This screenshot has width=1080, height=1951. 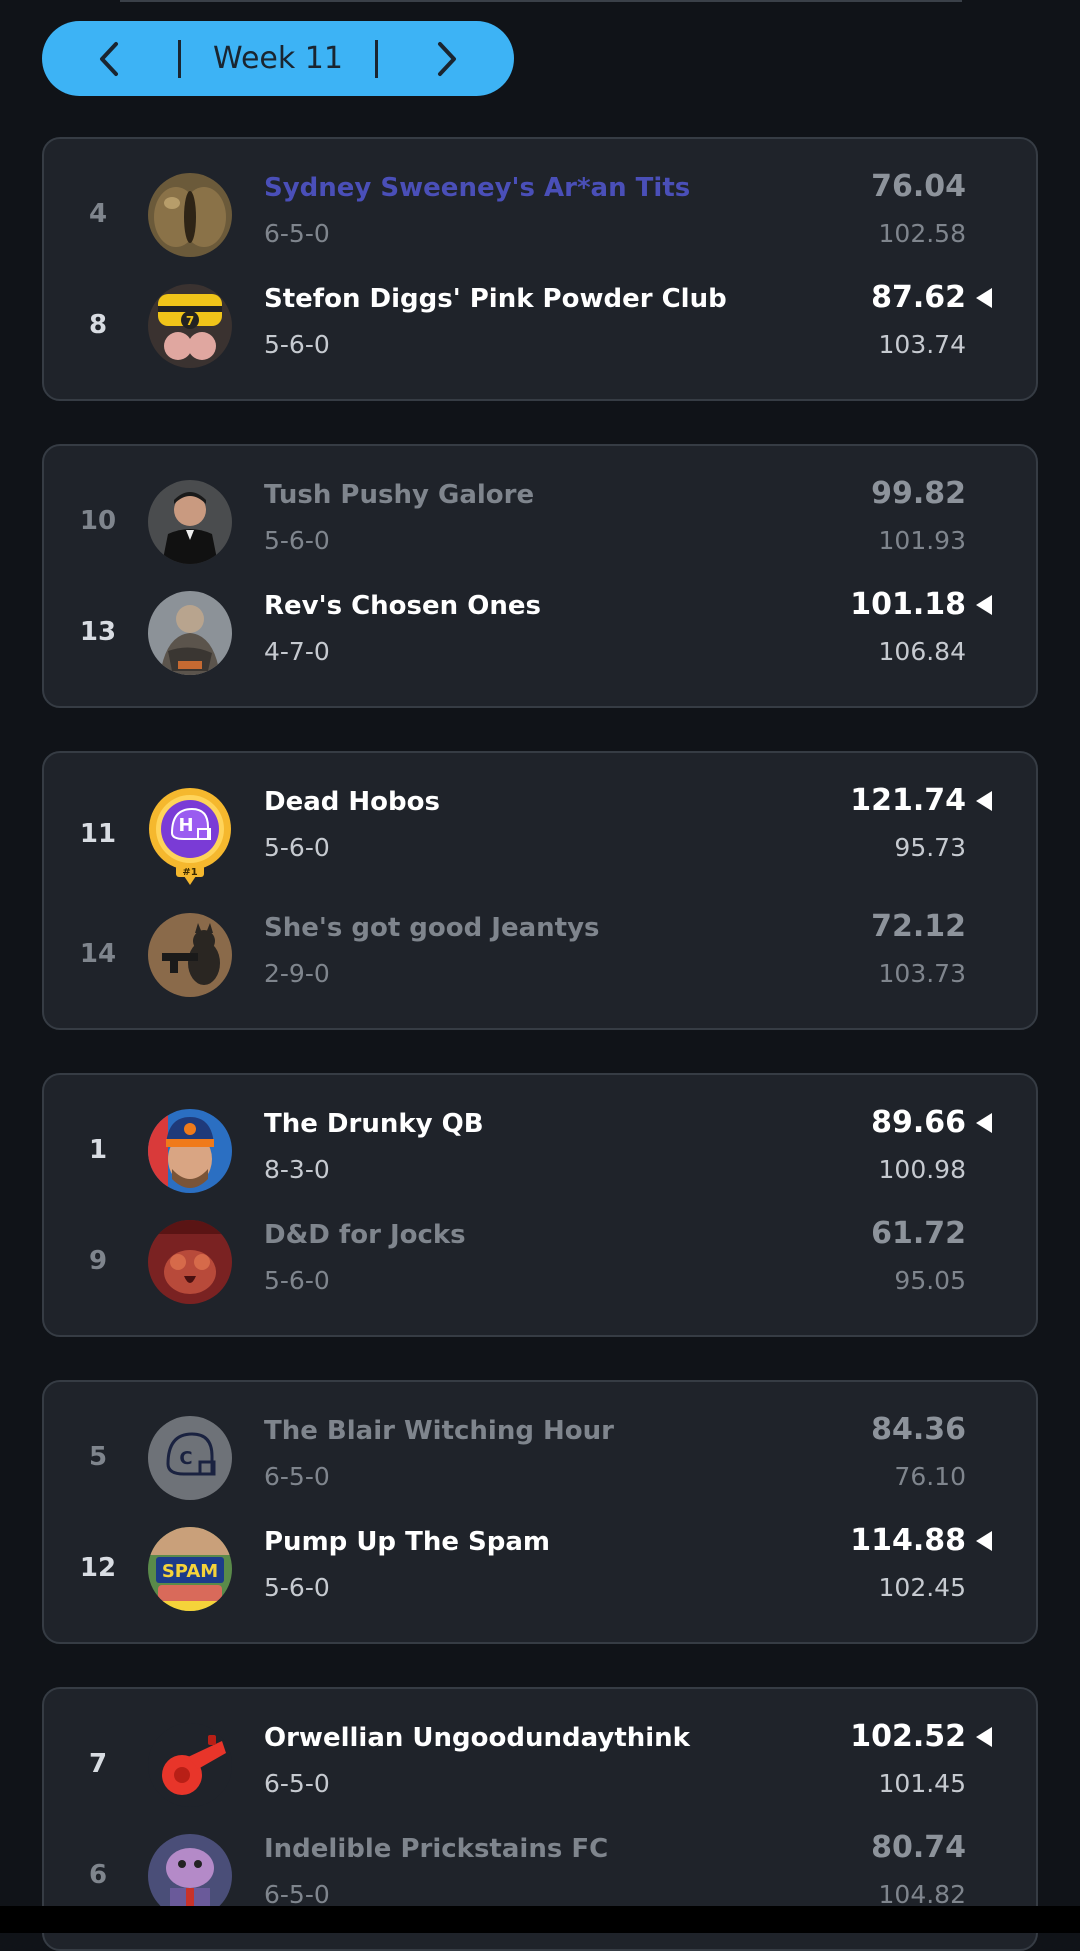 What do you see at coordinates (189, 872) in the screenshot?
I see `champion-badge: #1` at bounding box center [189, 872].